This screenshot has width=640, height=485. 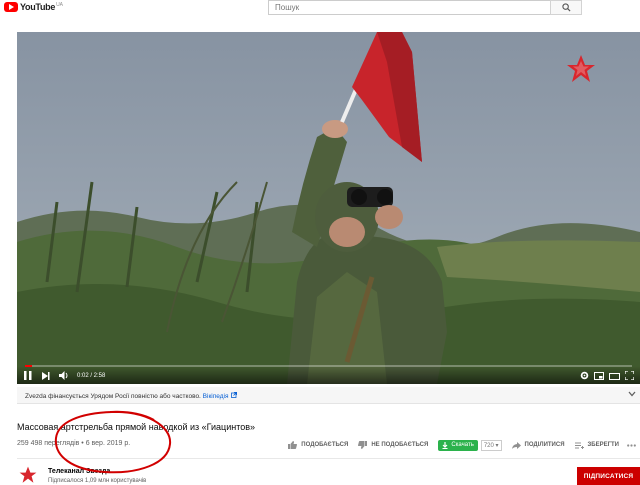 What do you see at coordinates (462, 445) in the screenshot?
I see `download-label: Скачать` at bounding box center [462, 445].